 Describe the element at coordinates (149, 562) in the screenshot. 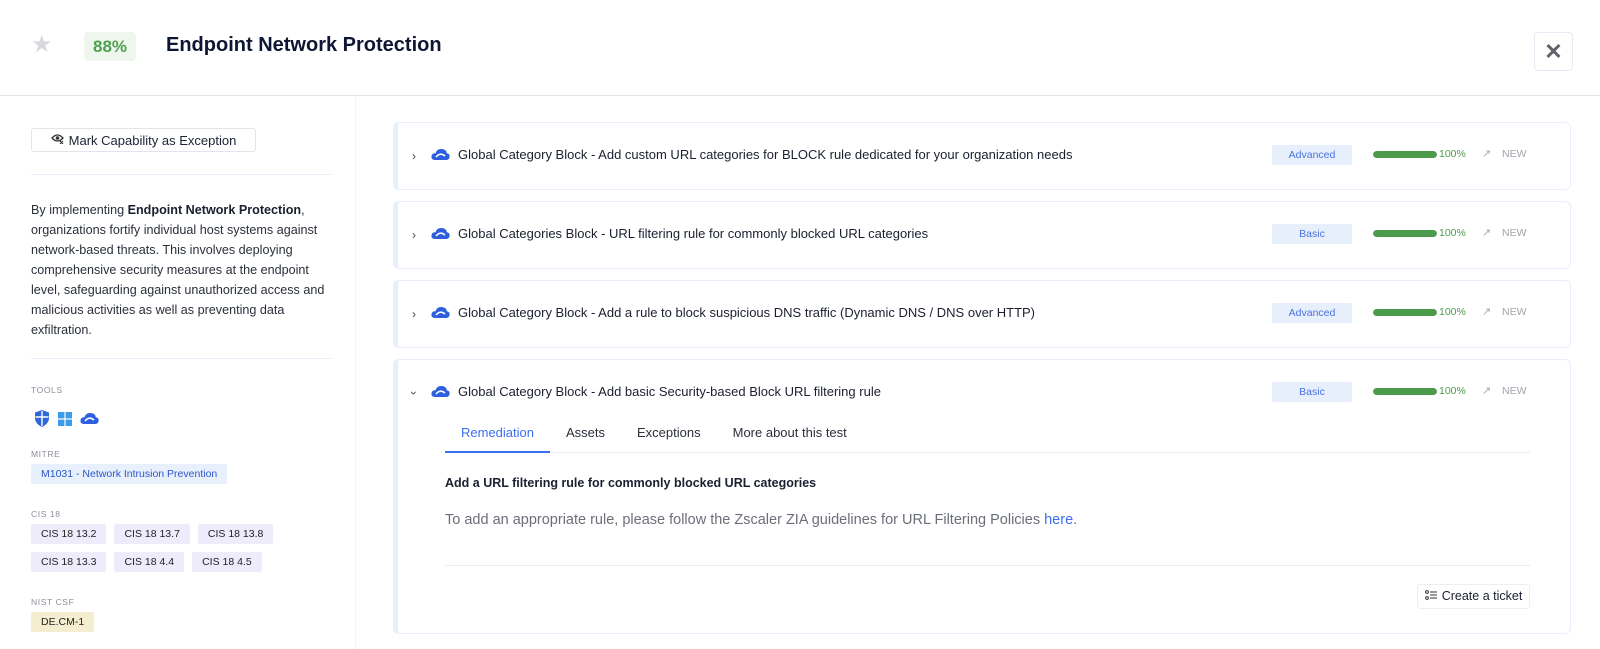

I see `cis-tag: CIS 18 4.4` at that location.